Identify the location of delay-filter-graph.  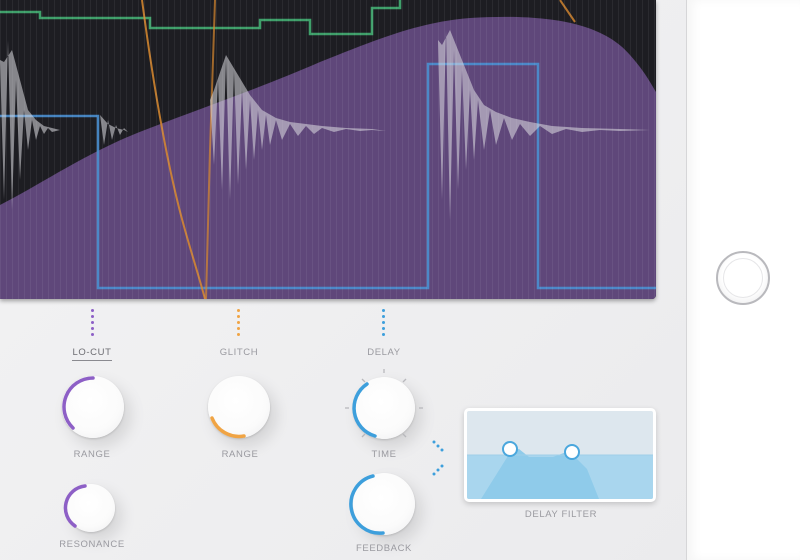
(560, 455).